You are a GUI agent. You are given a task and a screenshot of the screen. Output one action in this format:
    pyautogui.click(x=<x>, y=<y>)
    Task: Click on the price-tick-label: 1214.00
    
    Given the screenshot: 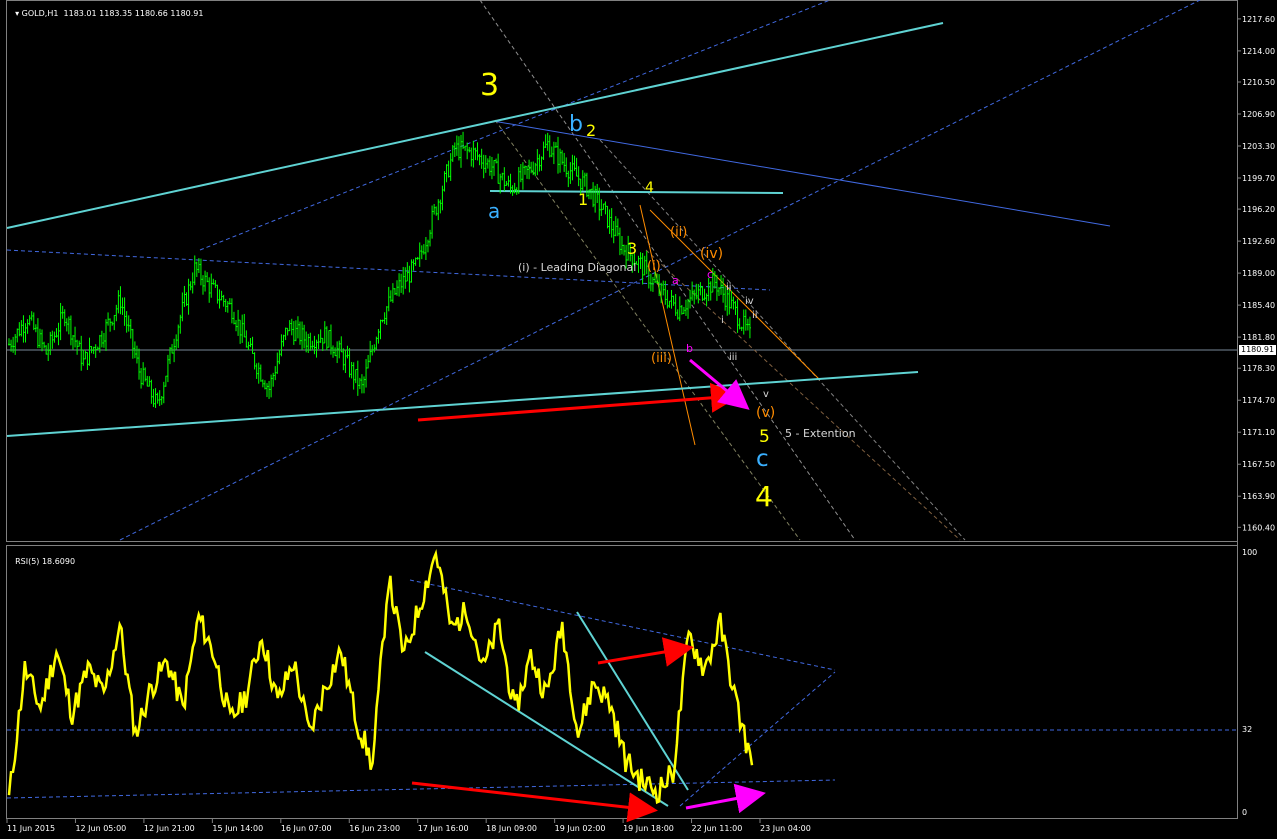 What is the action you would take?
    pyautogui.click(x=1258, y=51)
    